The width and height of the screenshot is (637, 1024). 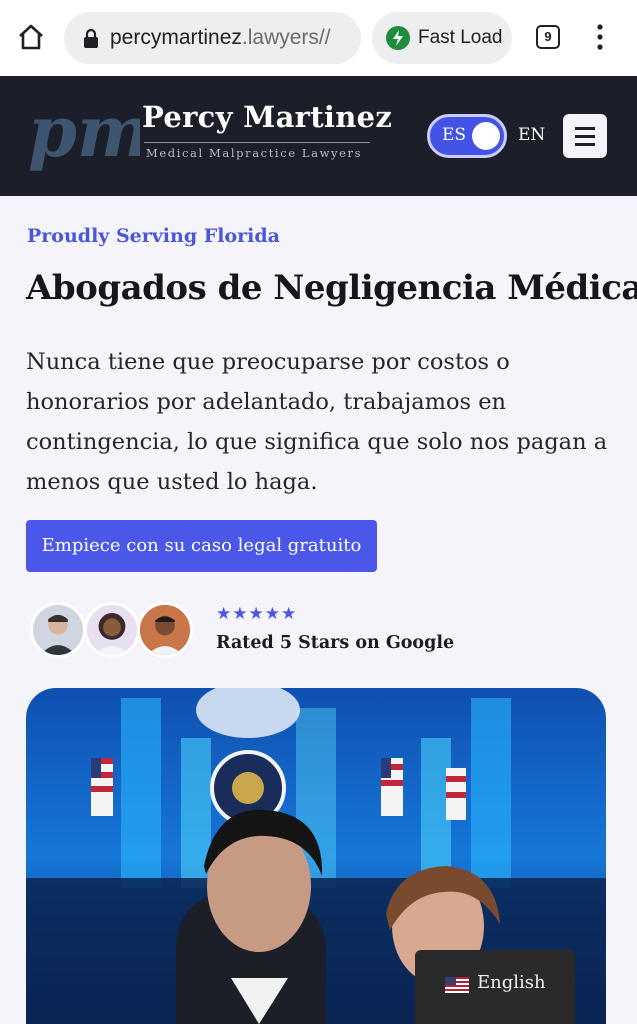 I want to click on logo-monogram: pm, so click(x=89, y=134).